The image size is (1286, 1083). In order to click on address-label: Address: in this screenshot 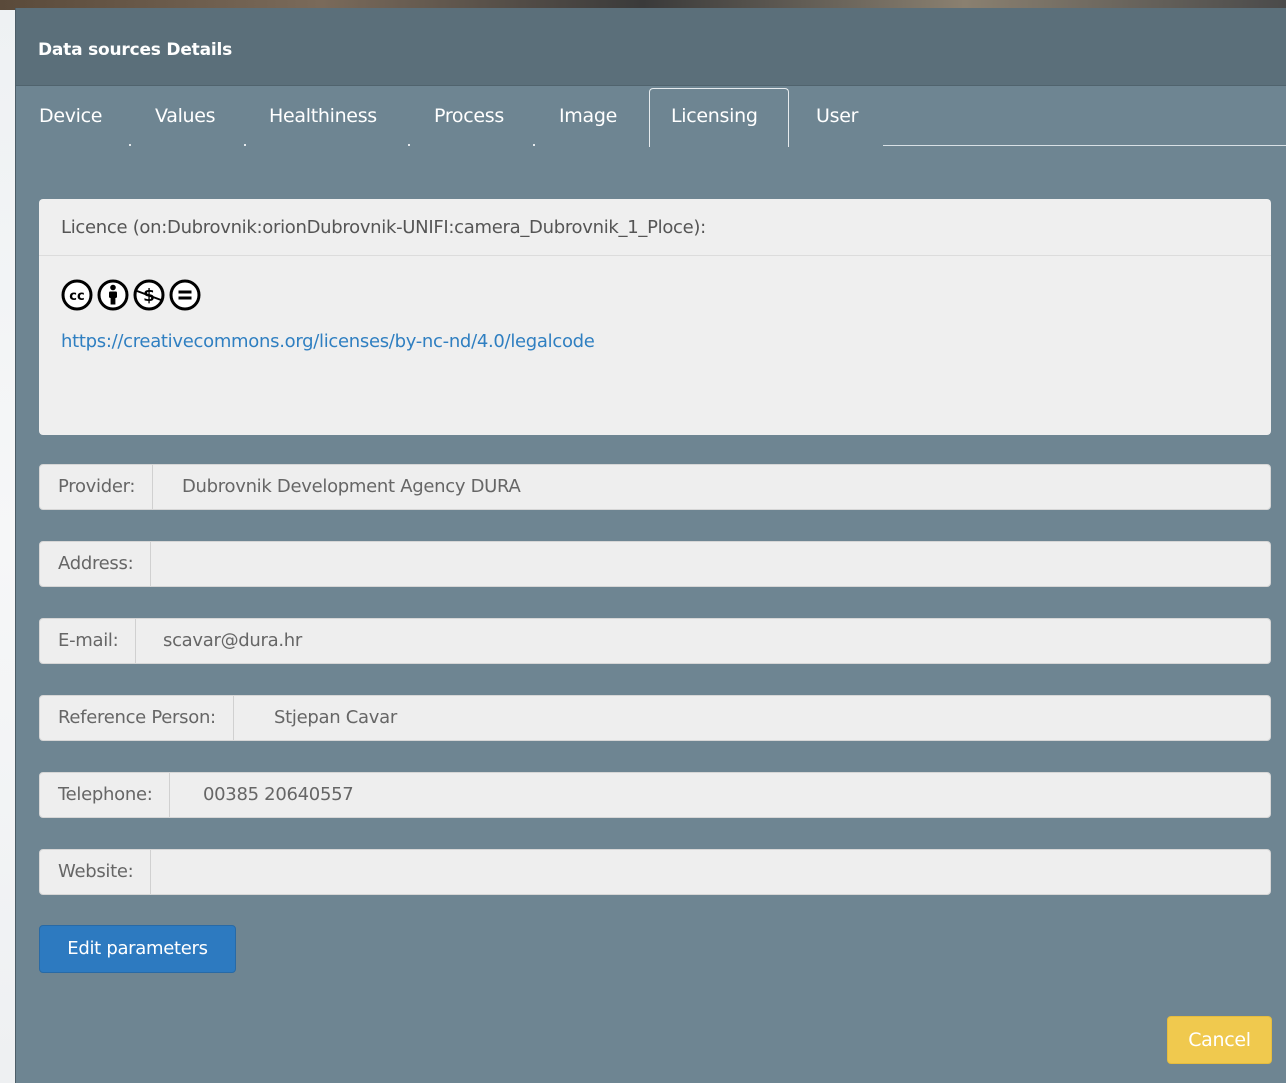, I will do `click(96, 564)`.